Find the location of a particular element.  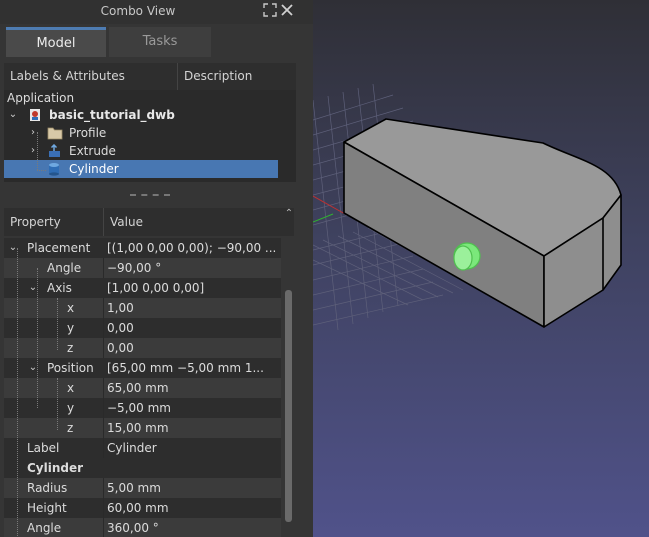

scroll-up-icon: ⌃ is located at coordinates (289, 215).